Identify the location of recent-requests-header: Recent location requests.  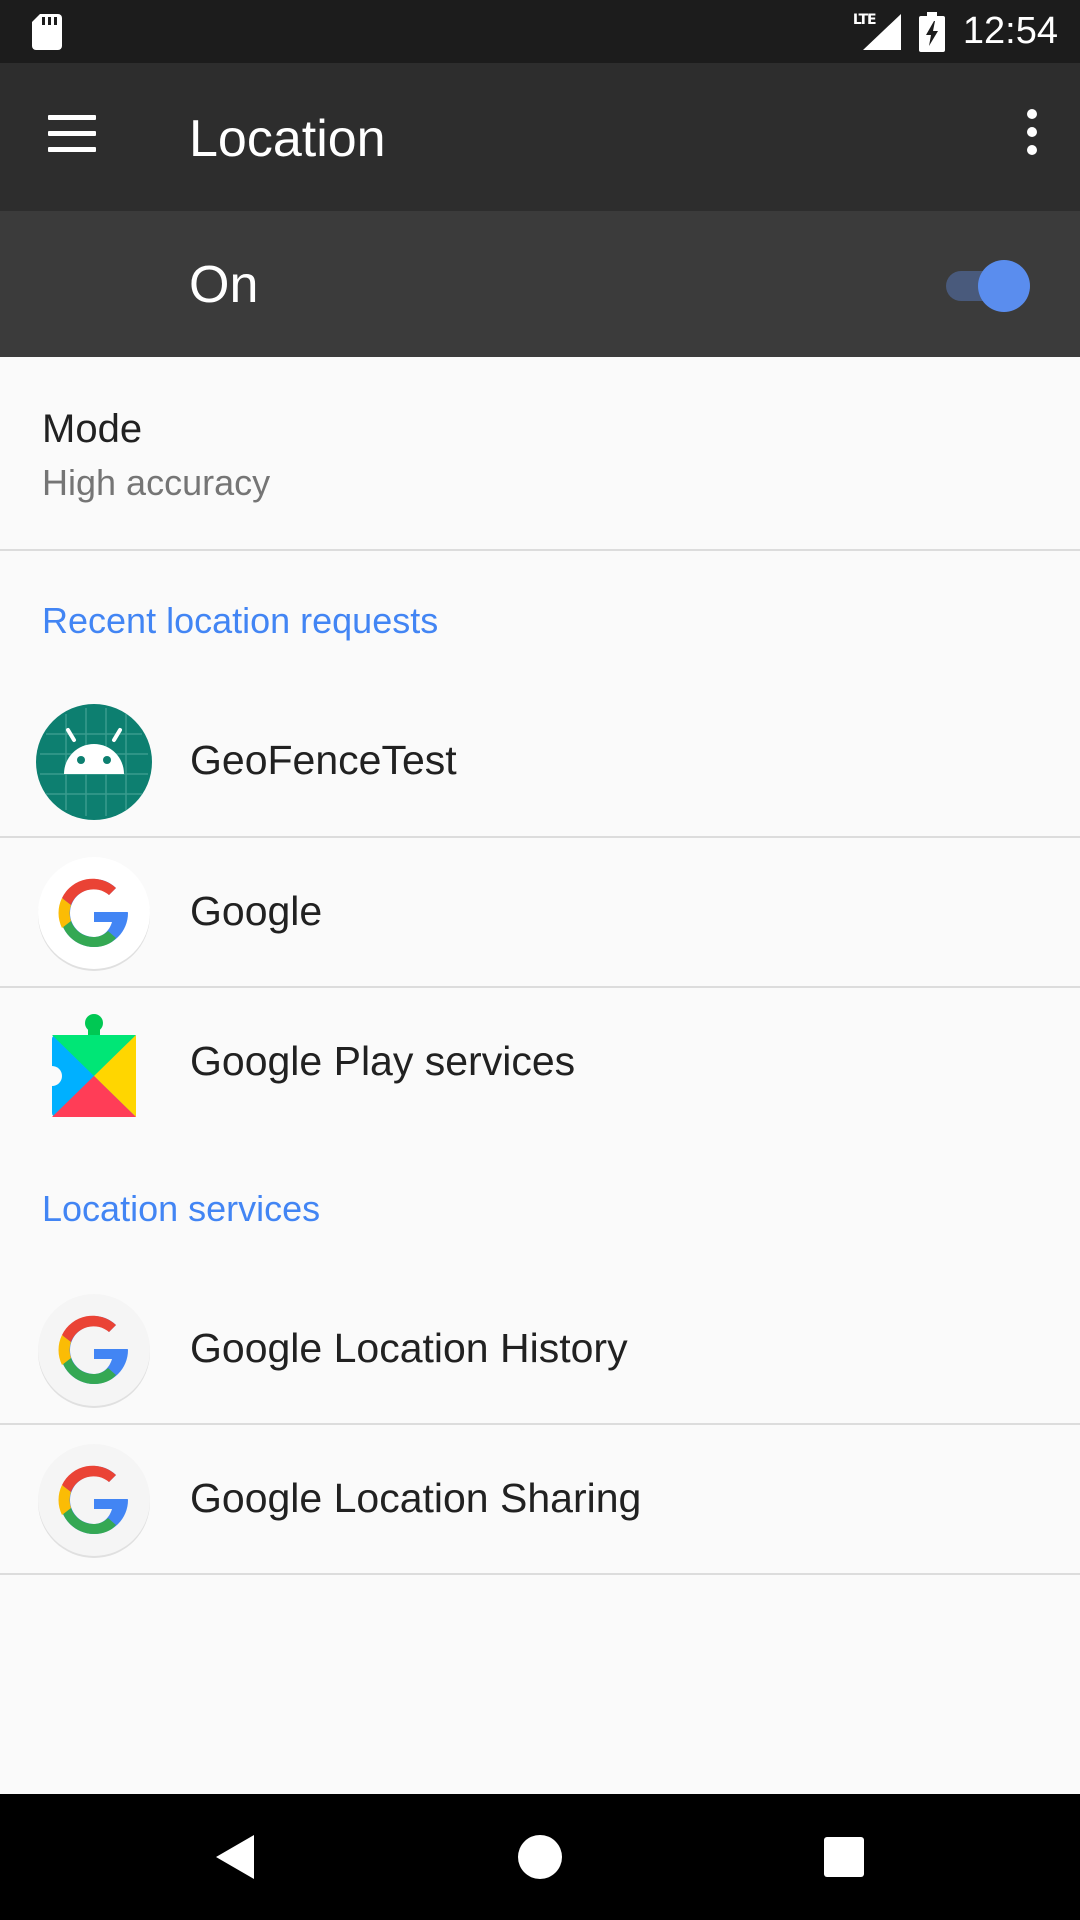
(240, 620).